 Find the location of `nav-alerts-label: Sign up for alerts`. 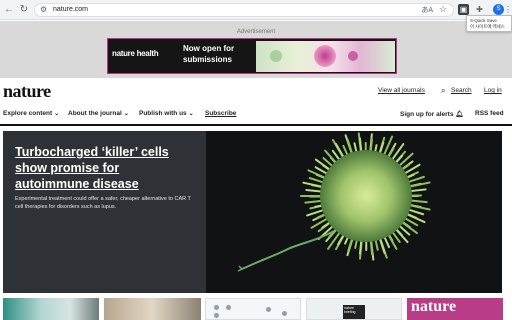

nav-alerts-label: Sign up for alerts is located at coordinates (427, 114).